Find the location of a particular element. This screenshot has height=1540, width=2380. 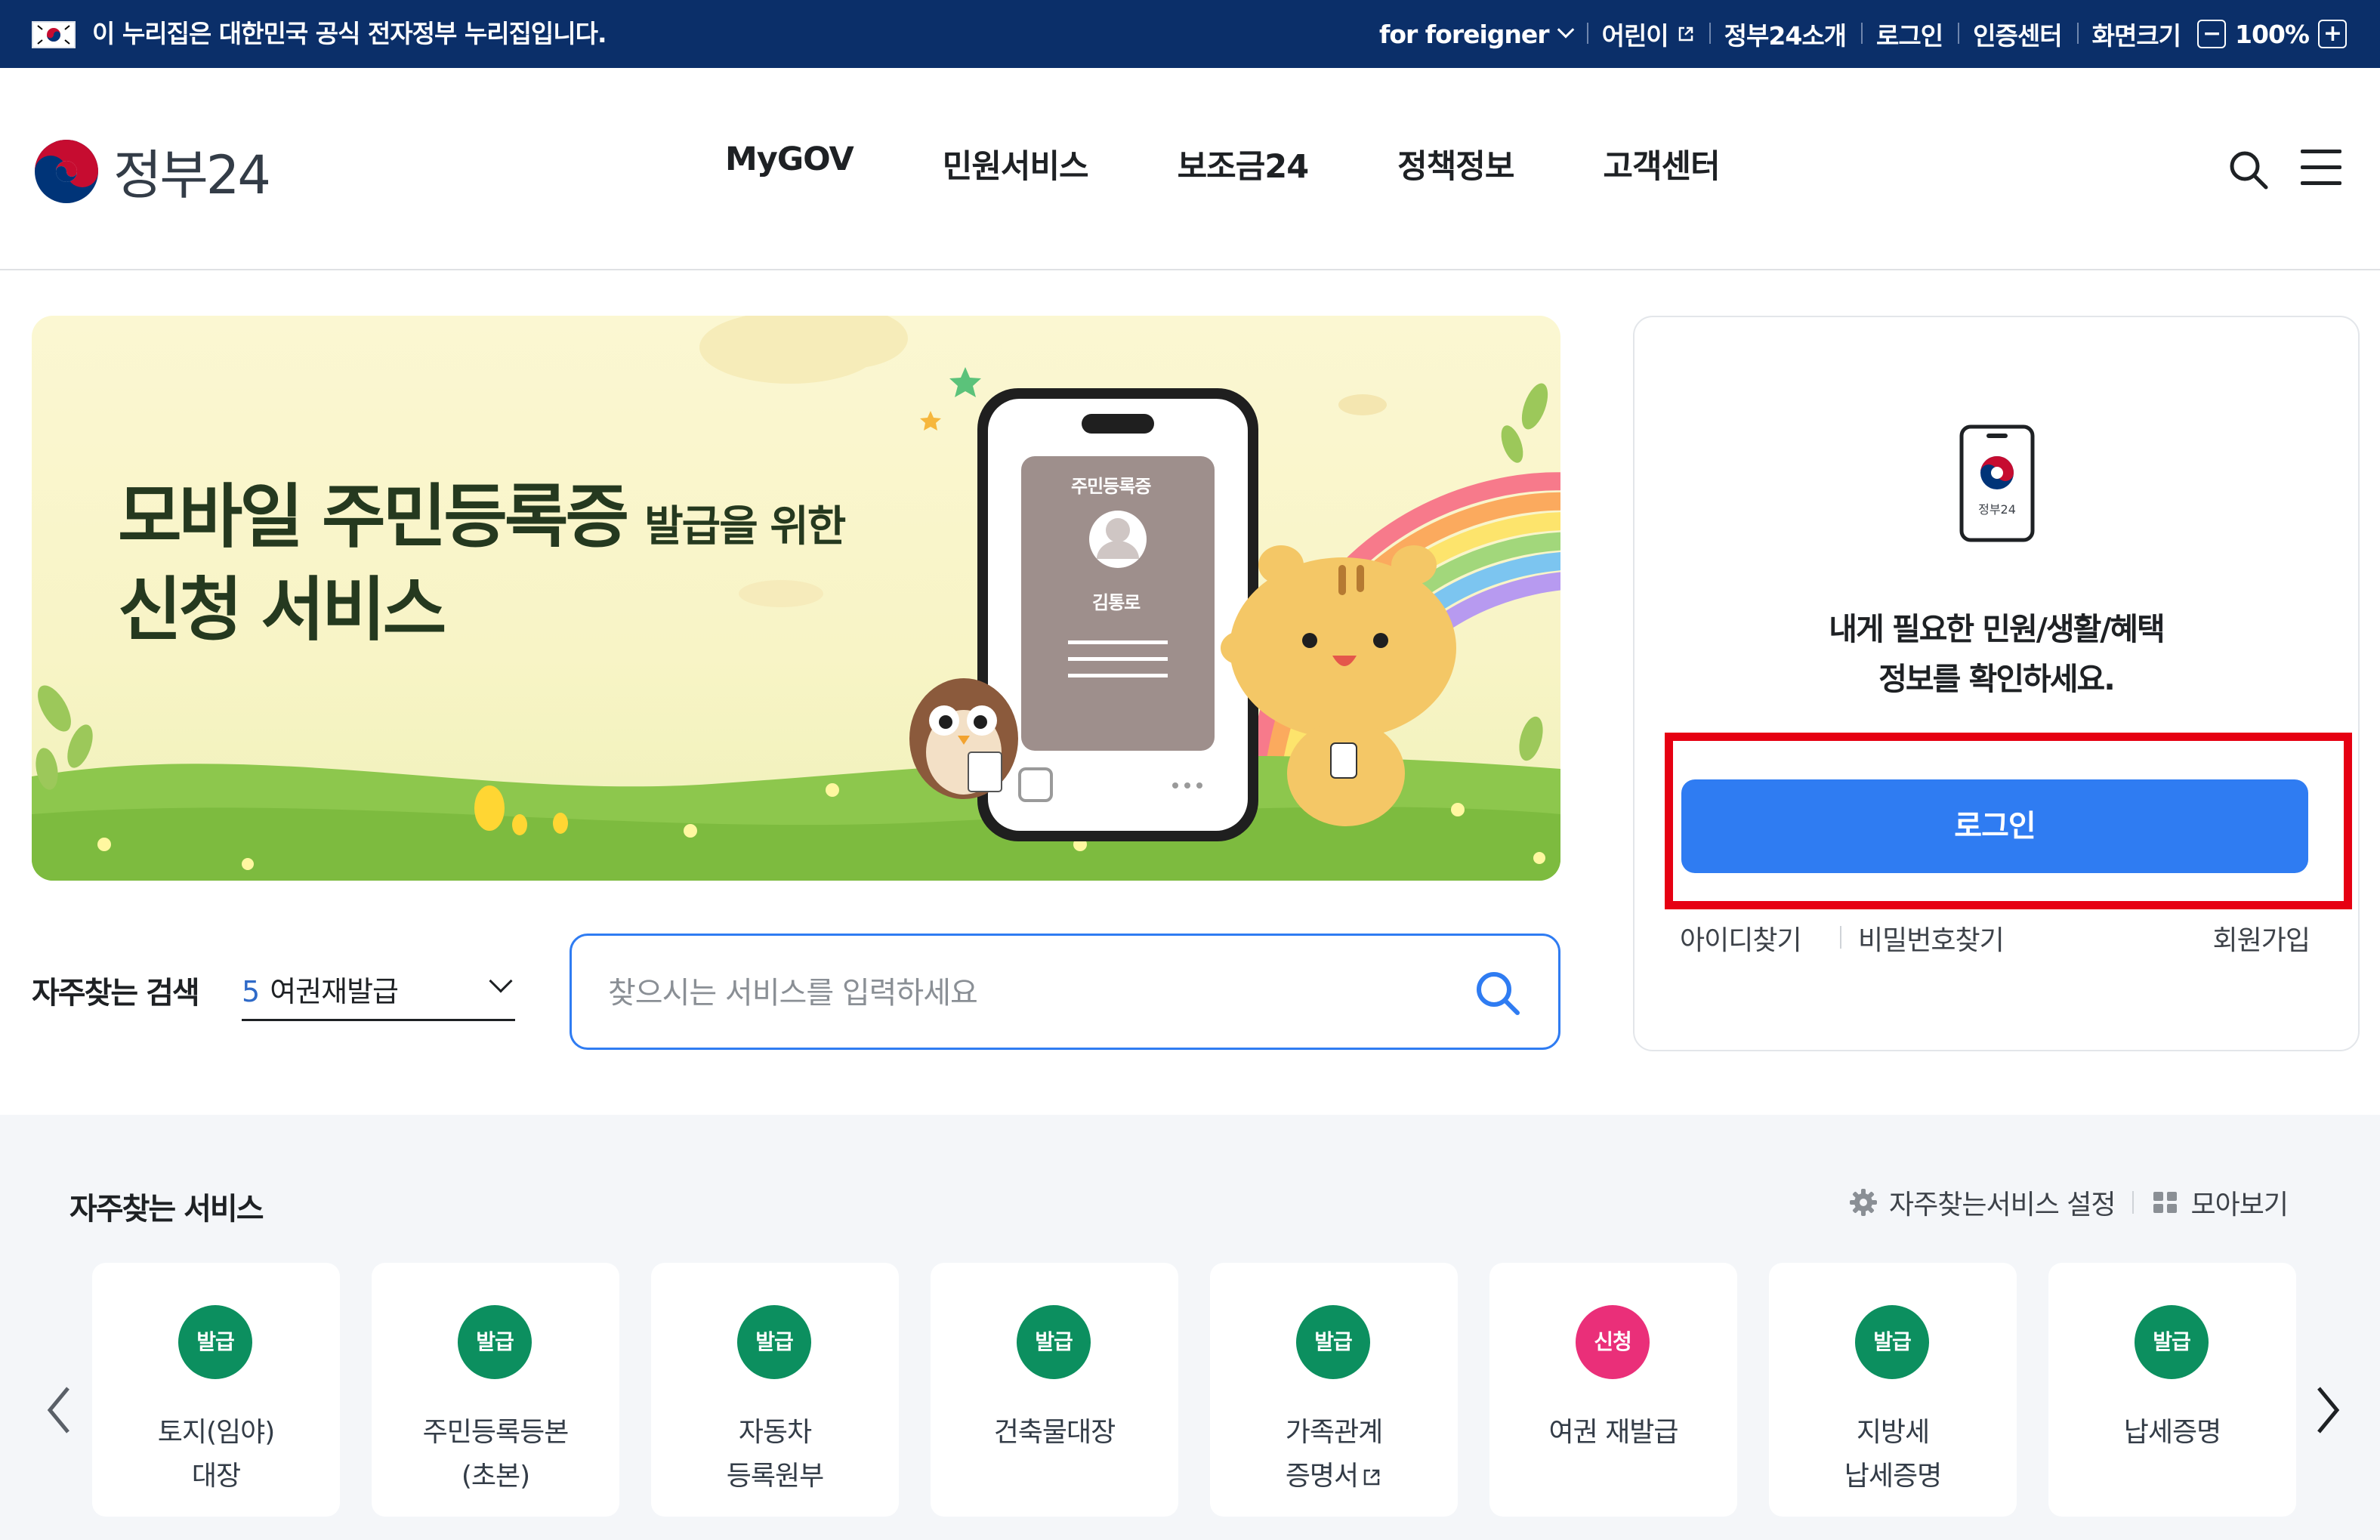

service-name-line1: 가족관계 is located at coordinates (1334, 1433).